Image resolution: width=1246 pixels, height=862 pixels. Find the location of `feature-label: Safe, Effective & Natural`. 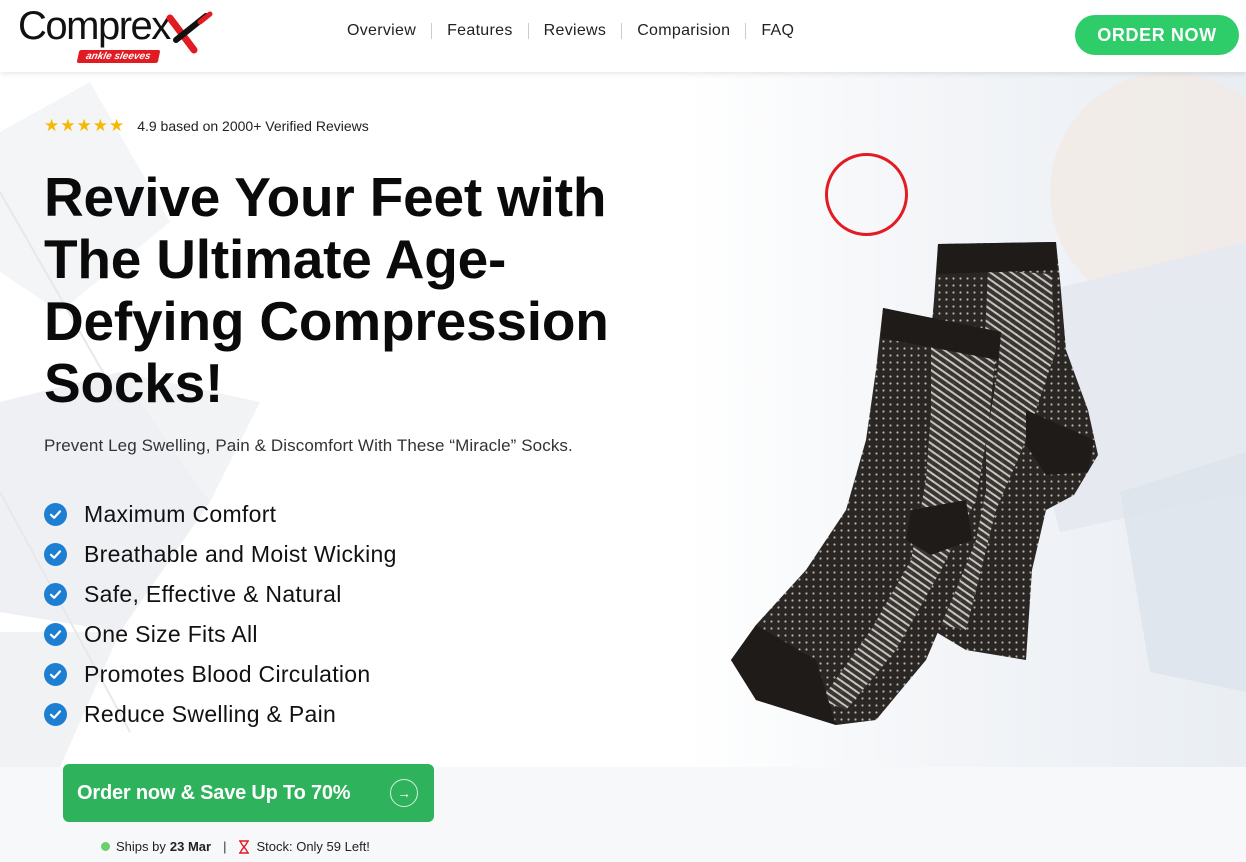

feature-label: Safe, Effective & Natural is located at coordinates (213, 593).